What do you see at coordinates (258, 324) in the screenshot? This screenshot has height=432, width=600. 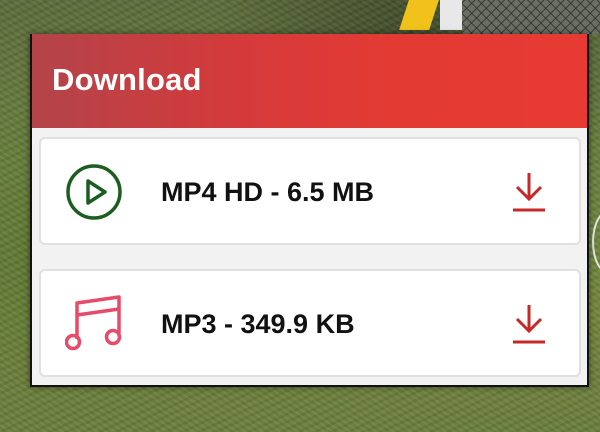 I see `download-option-label: MP3 - 349.9 KB` at bounding box center [258, 324].